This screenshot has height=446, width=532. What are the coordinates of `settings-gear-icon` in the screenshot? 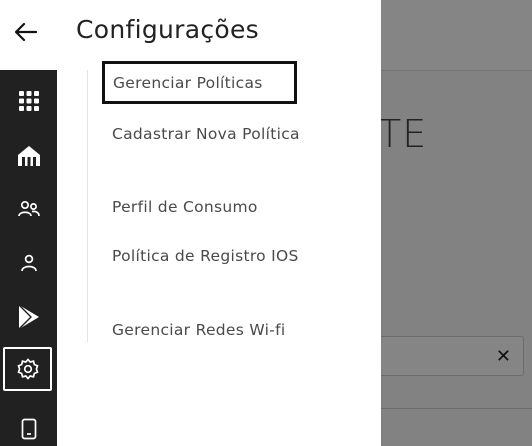 It's located at (27, 369).